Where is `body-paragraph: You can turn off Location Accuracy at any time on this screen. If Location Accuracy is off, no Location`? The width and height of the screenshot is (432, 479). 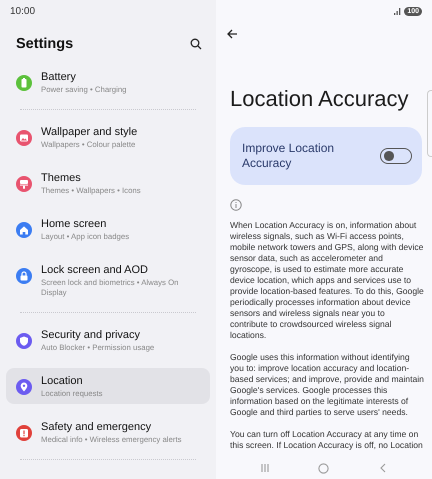 body-paragraph: You can turn off Location Accuracy at any time on this screen. If Location Accuracy is off, no Location is located at coordinates (327, 440).